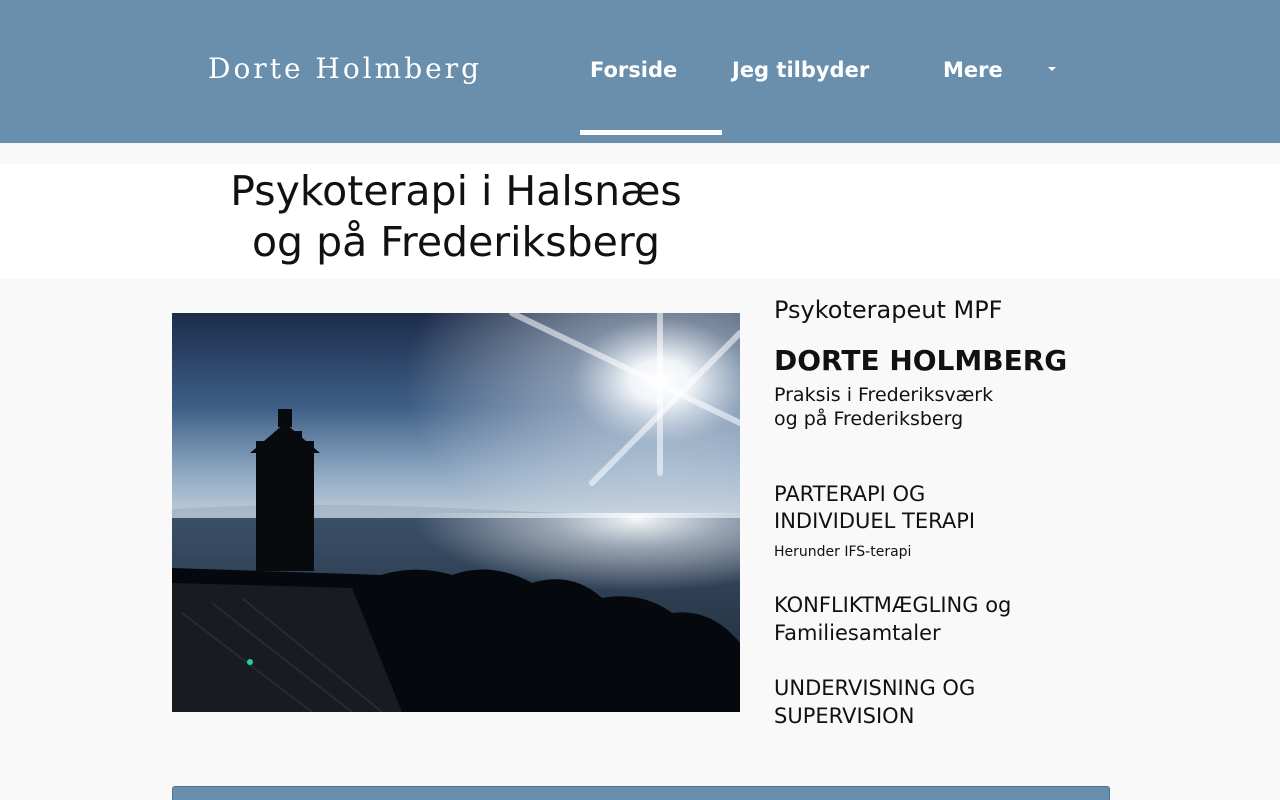 The width and height of the screenshot is (1280, 800). Describe the element at coordinates (869, 419) in the screenshot. I see `profile-location-line-2: og på Frederiksberg` at that location.